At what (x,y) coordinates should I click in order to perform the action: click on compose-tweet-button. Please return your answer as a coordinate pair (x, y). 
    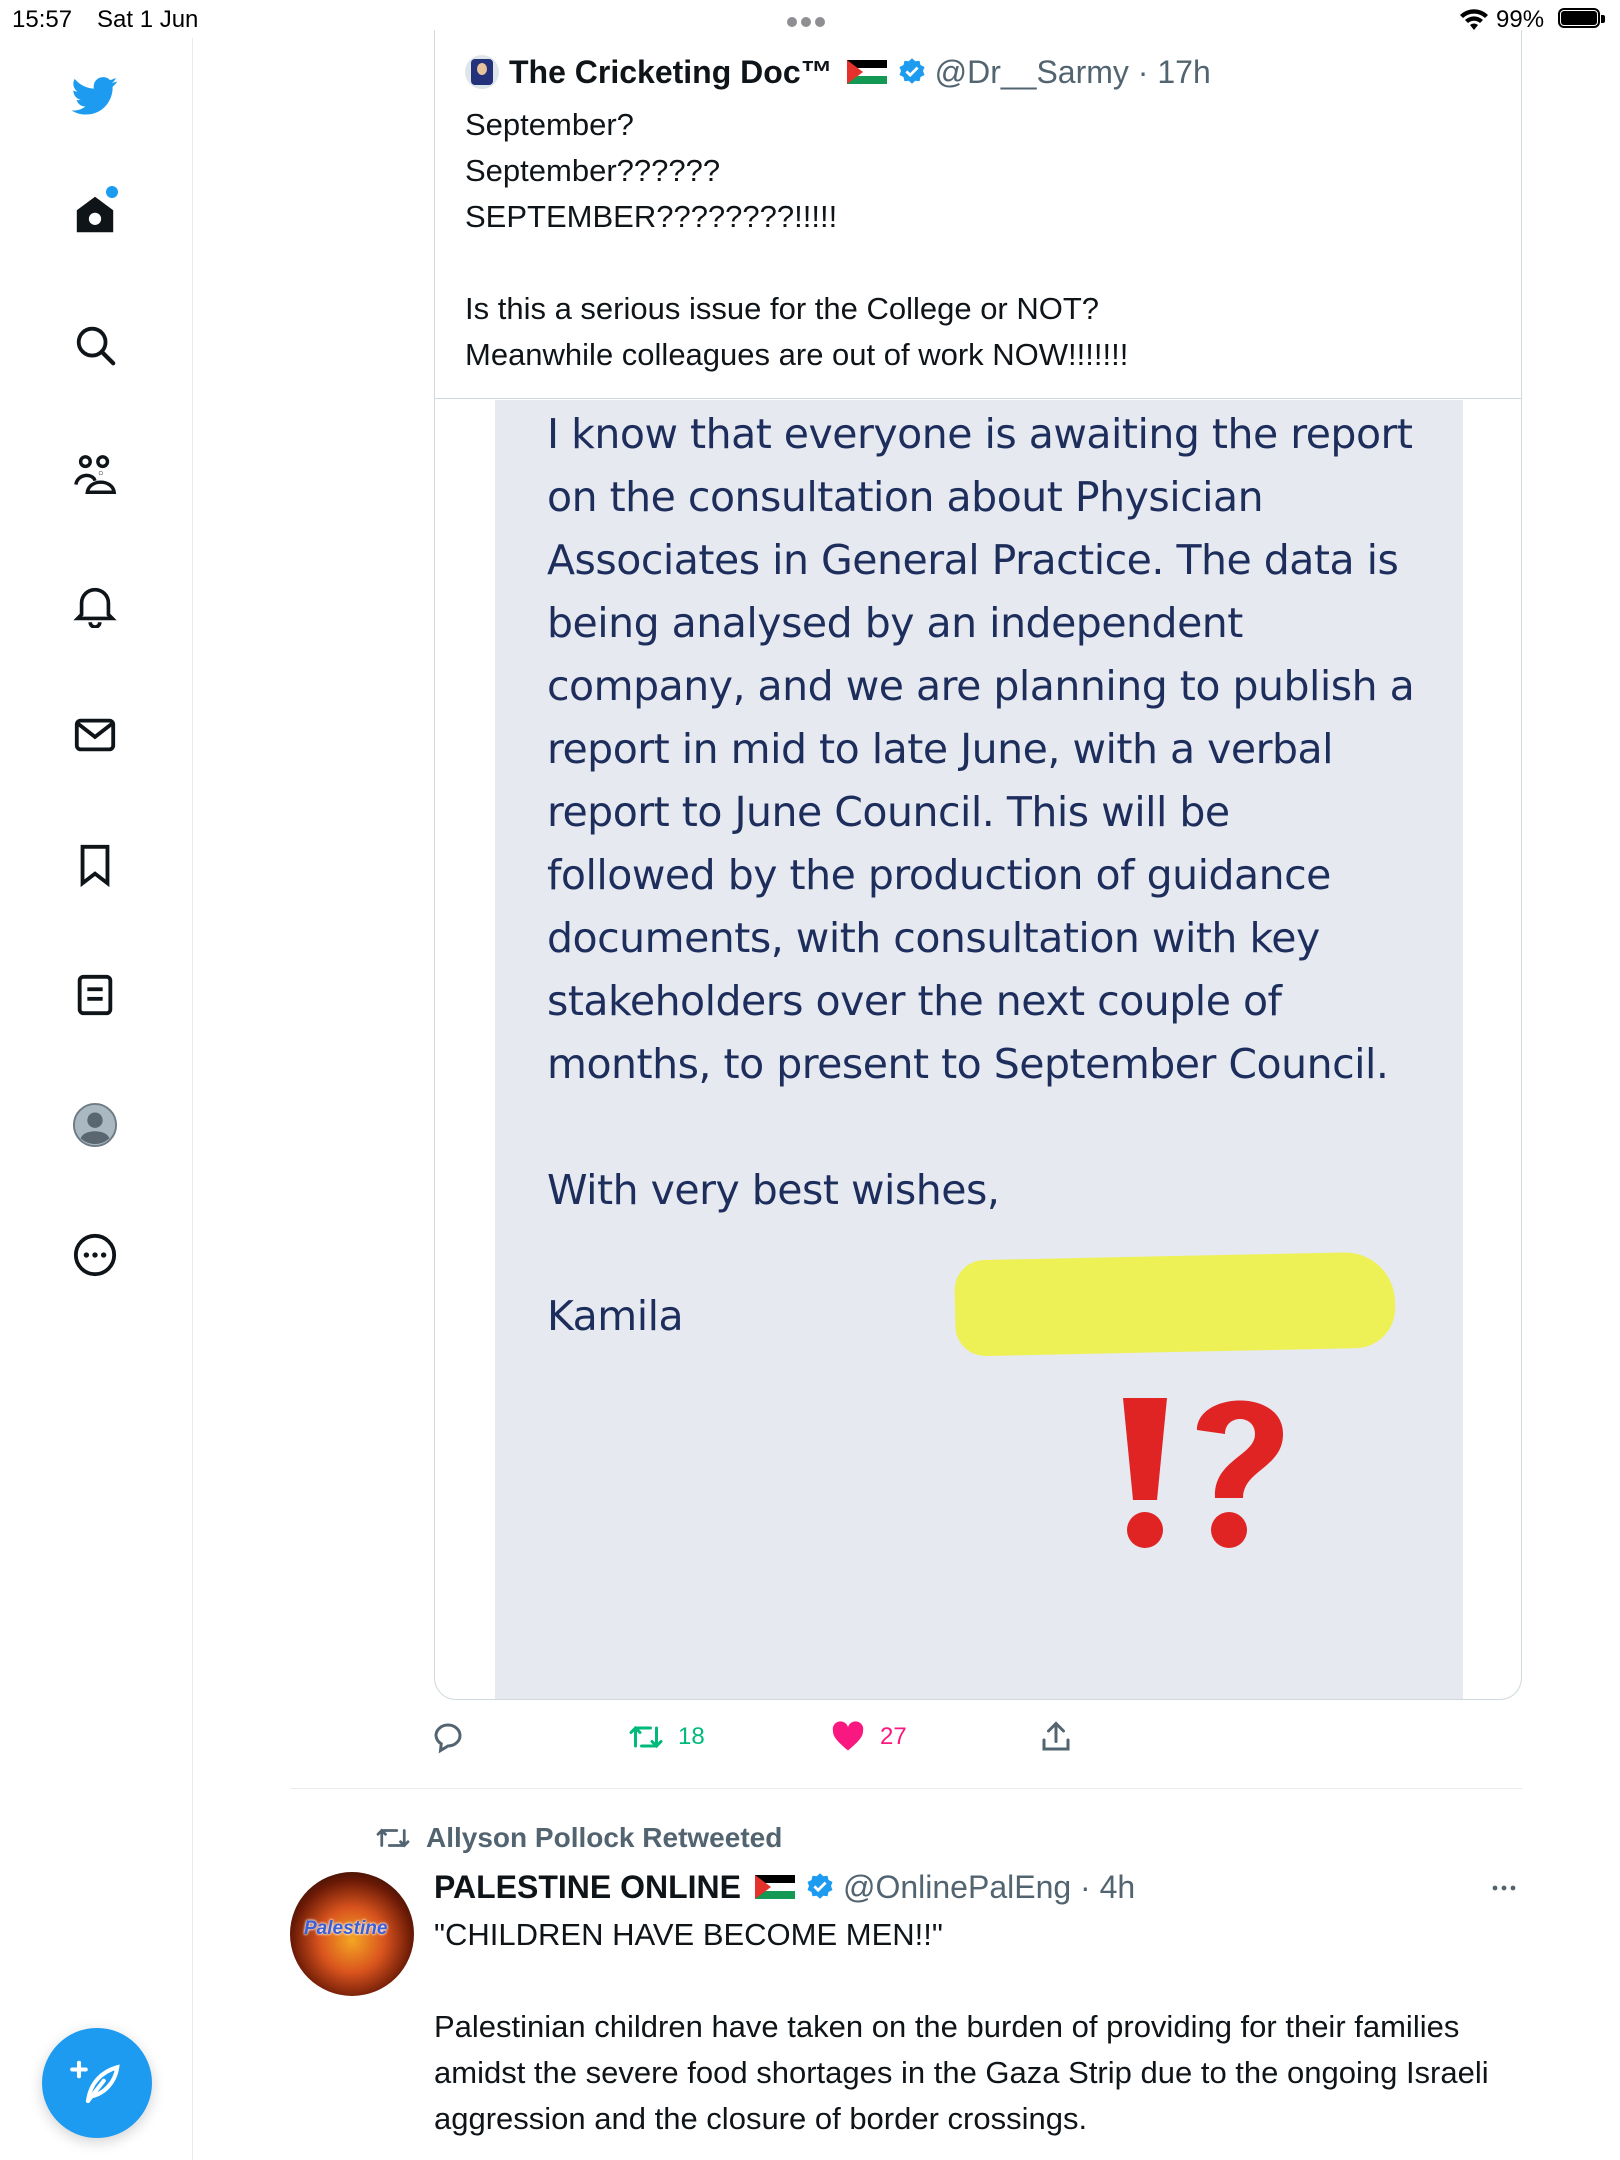
    Looking at the image, I should click on (97, 2083).